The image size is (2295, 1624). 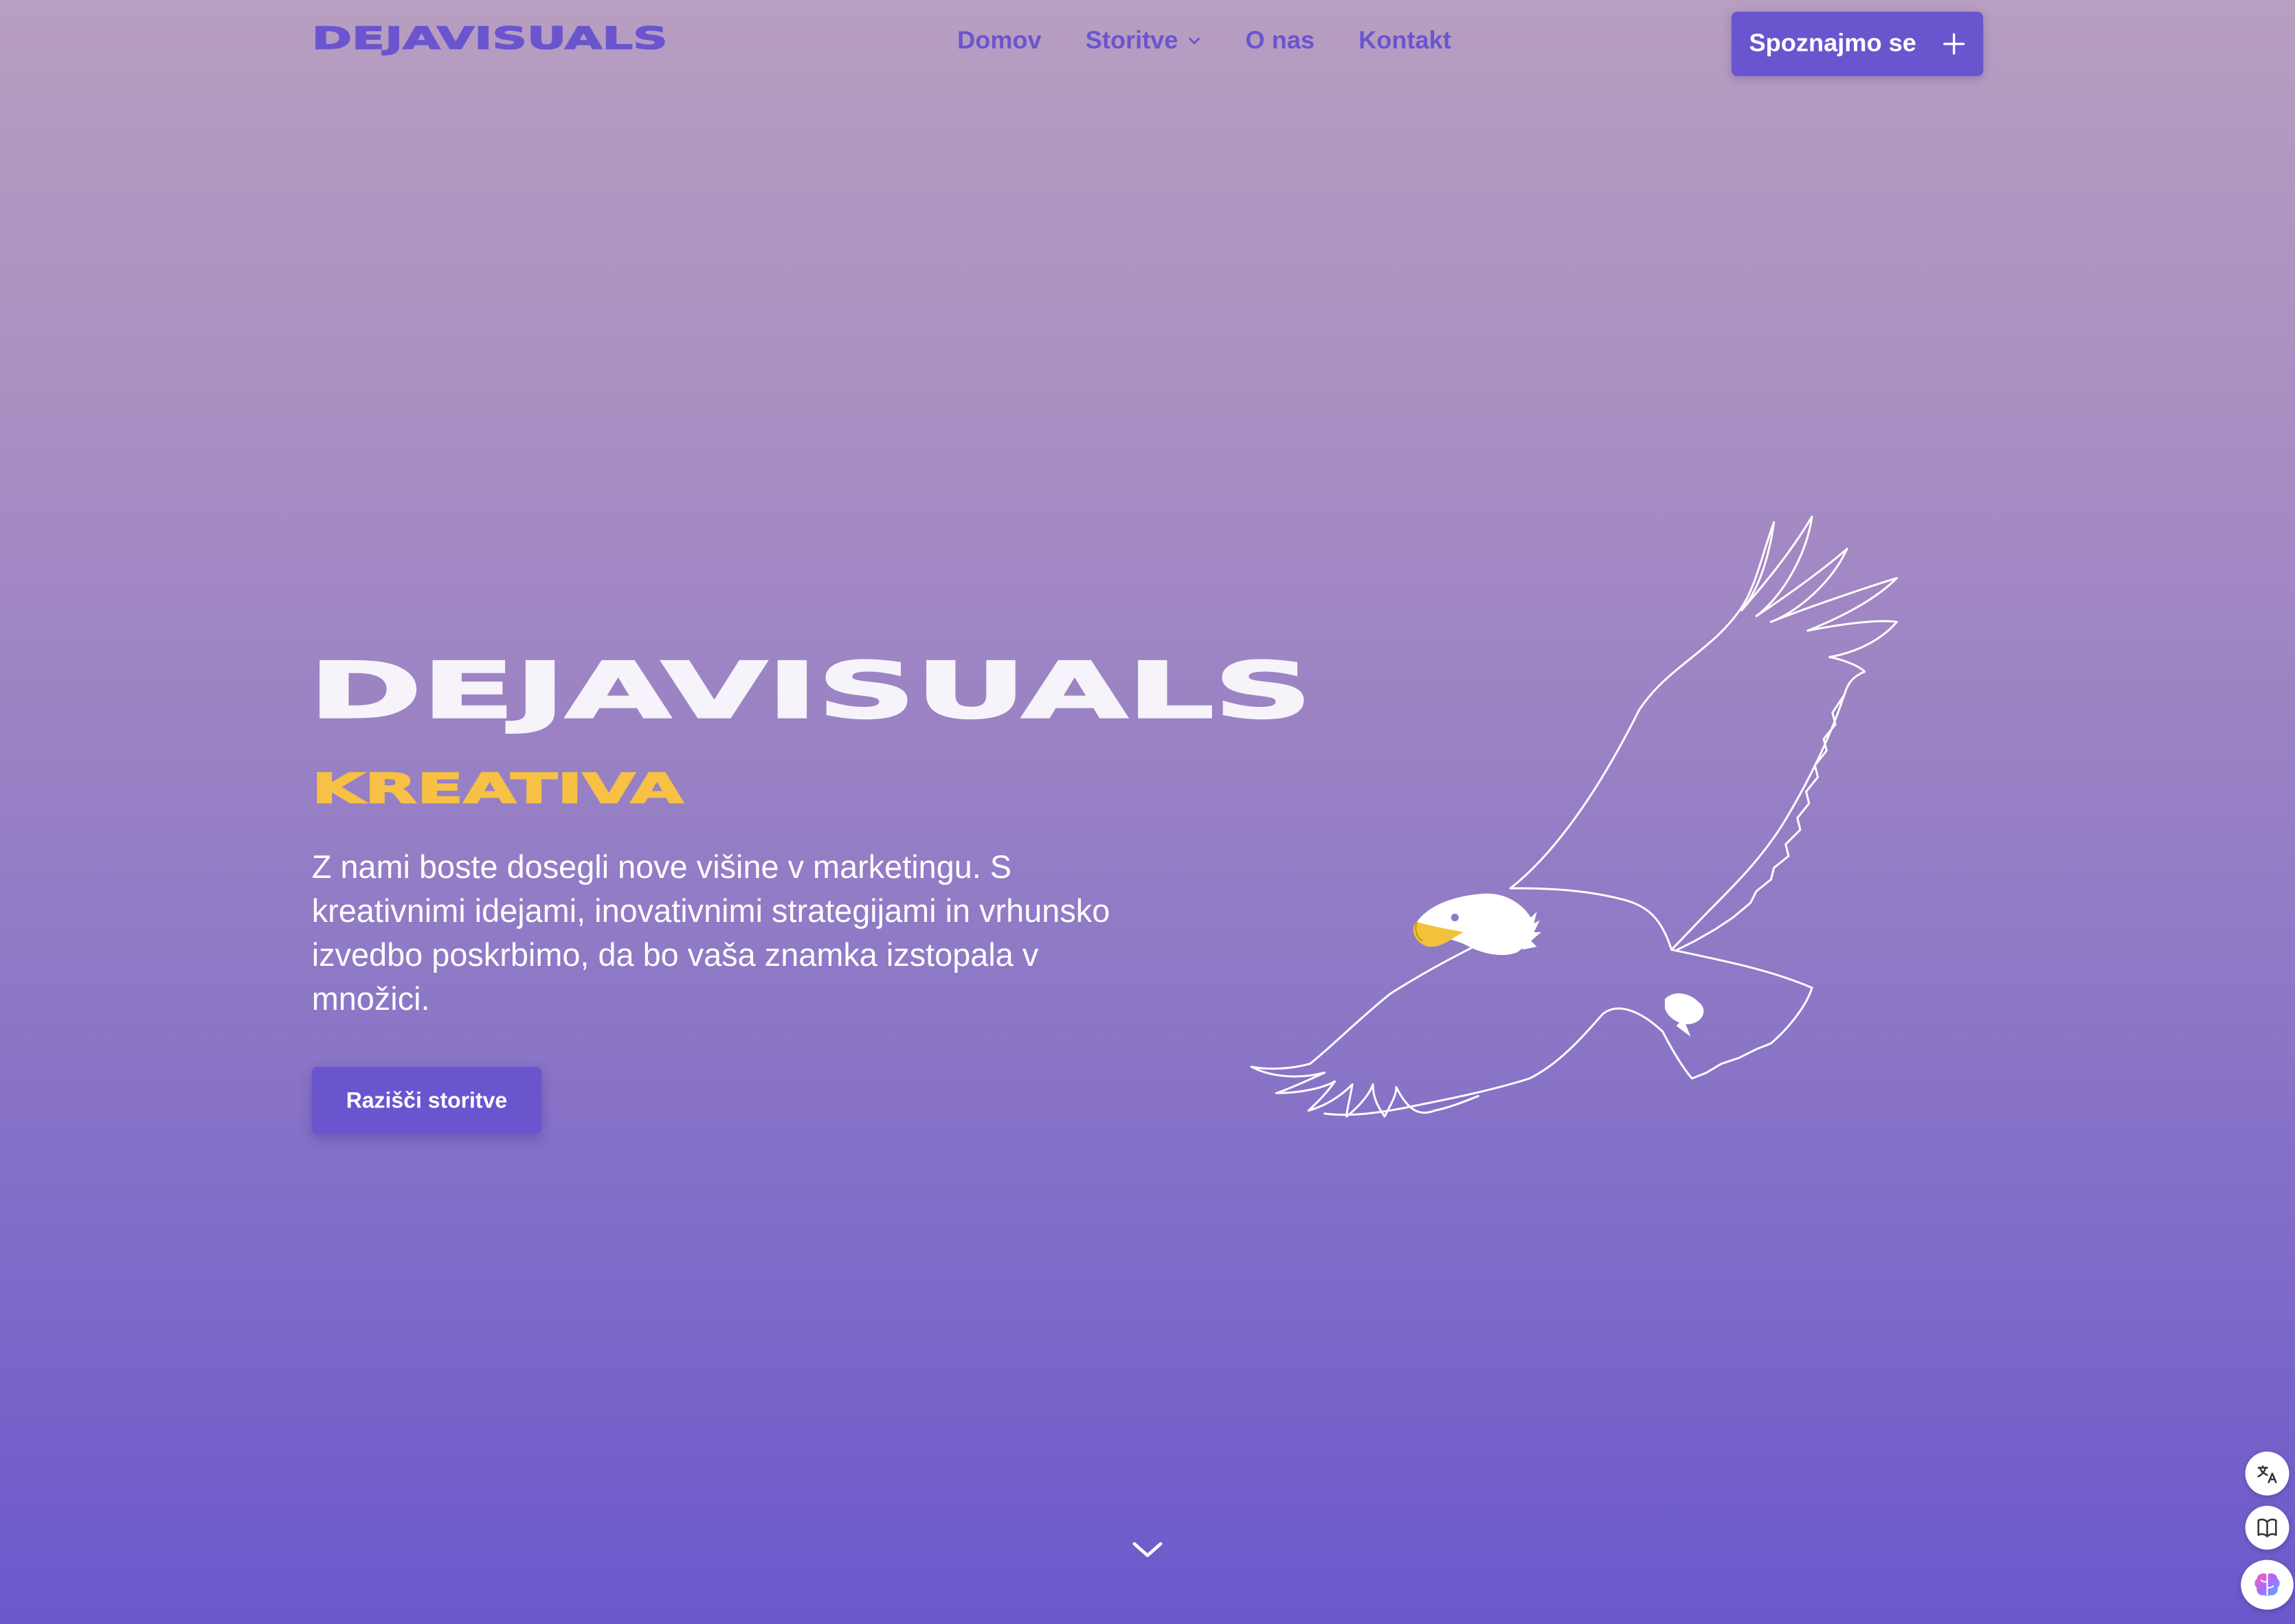 I want to click on nav-item-label: Kontakt, so click(x=1404, y=40).